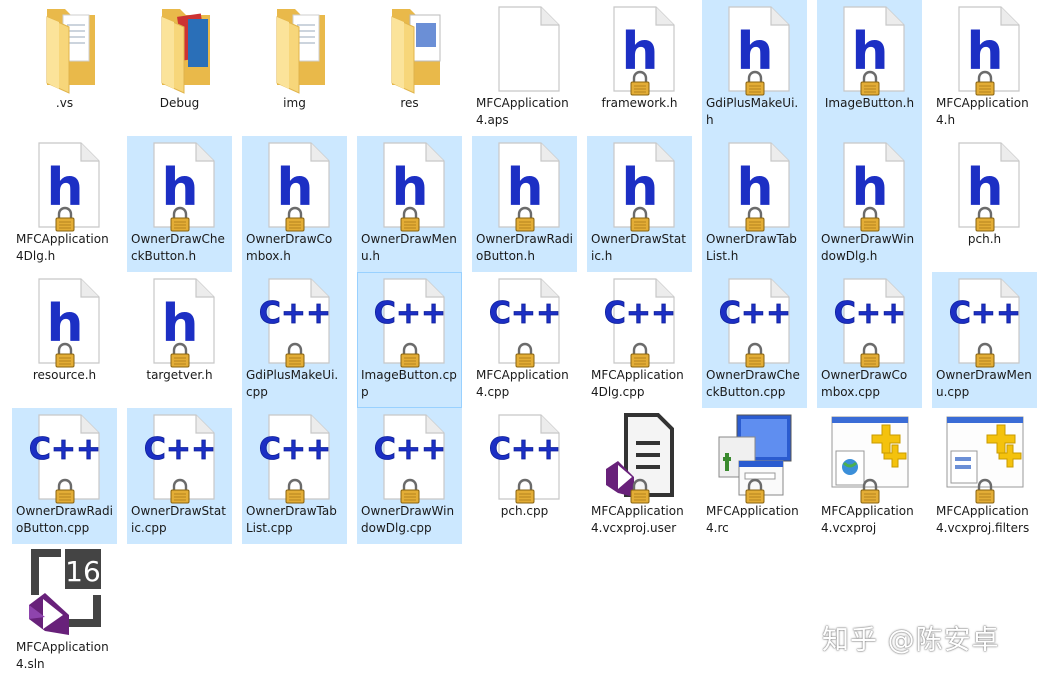  What do you see at coordinates (62, 247) in the screenshot?
I see `file-name: MFCApplication4Dlg.h` at bounding box center [62, 247].